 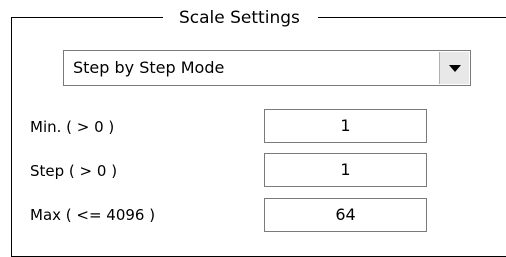 What do you see at coordinates (345, 170) in the screenshot?
I see `step-input: 1` at bounding box center [345, 170].